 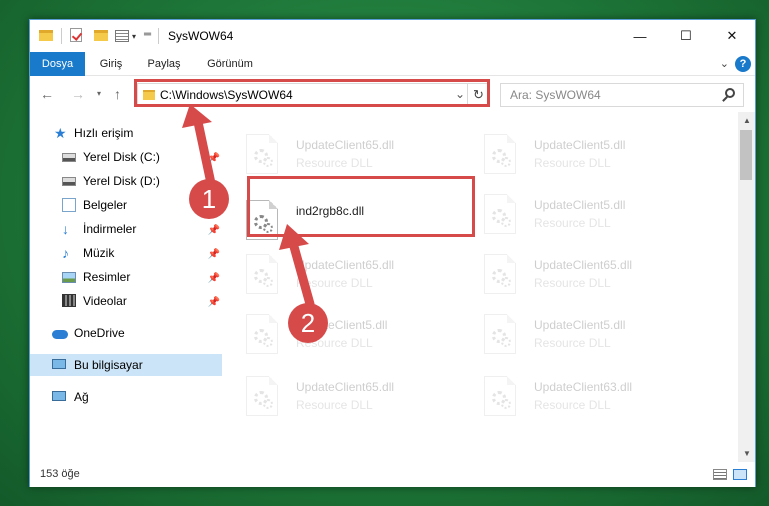 I want to click on sidebar-item-label: Resimler, so click(x=107, y=277).